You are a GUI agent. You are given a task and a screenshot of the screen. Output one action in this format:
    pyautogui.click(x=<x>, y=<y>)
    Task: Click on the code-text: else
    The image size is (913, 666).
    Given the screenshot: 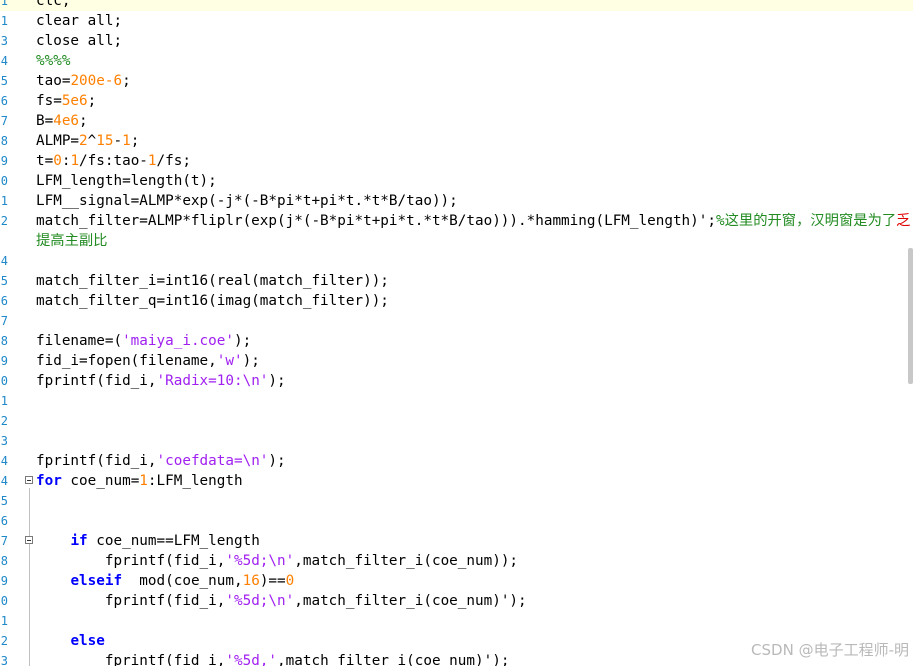 What is the action you would take?
    pyautogui.click(x=70, y=641)
    